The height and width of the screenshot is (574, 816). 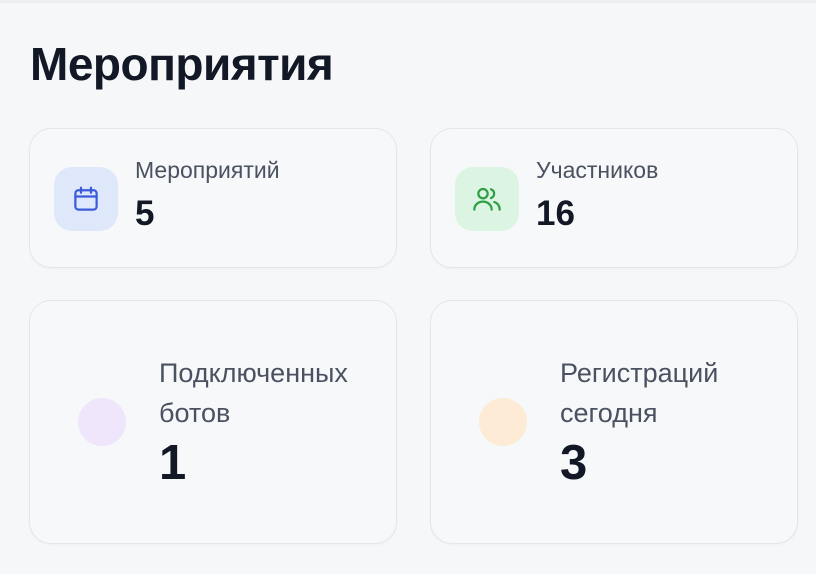 I want to click on registration-icon, so click(x=503, y=422).